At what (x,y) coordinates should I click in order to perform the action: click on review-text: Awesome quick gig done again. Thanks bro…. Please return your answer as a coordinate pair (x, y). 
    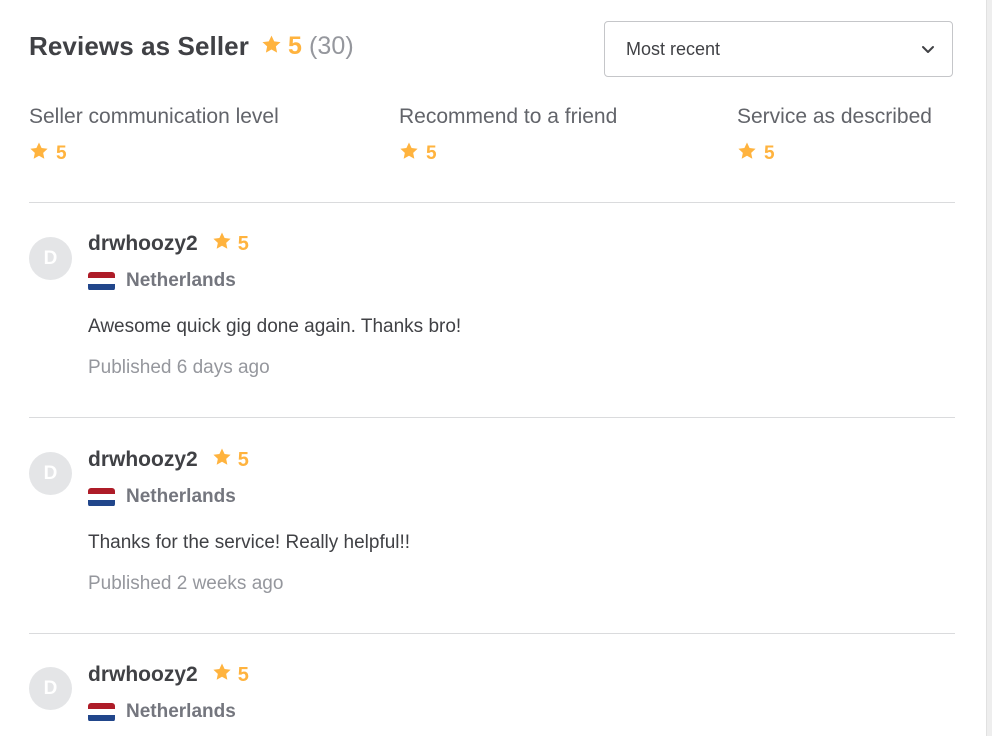
    Looking at the image, I should click on (275, 326).